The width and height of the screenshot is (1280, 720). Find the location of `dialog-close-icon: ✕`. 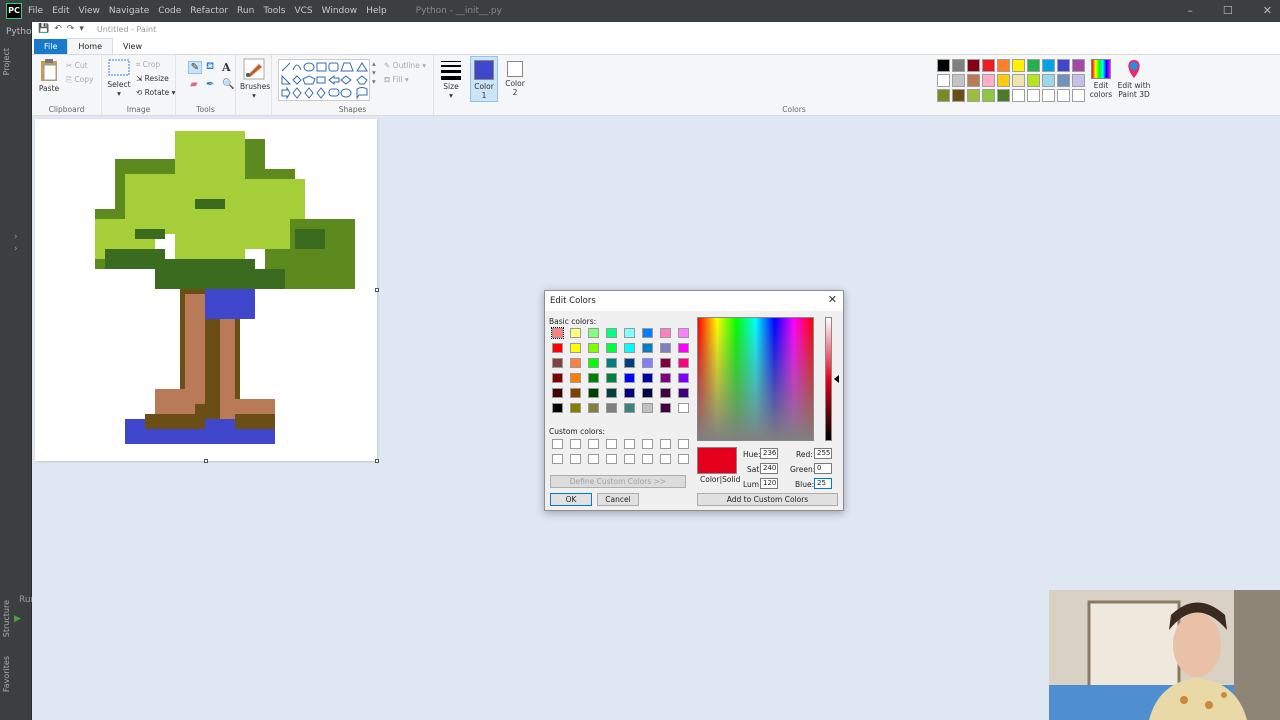

dialog-close-icon: ✕ is located at coordinates (832, 299).